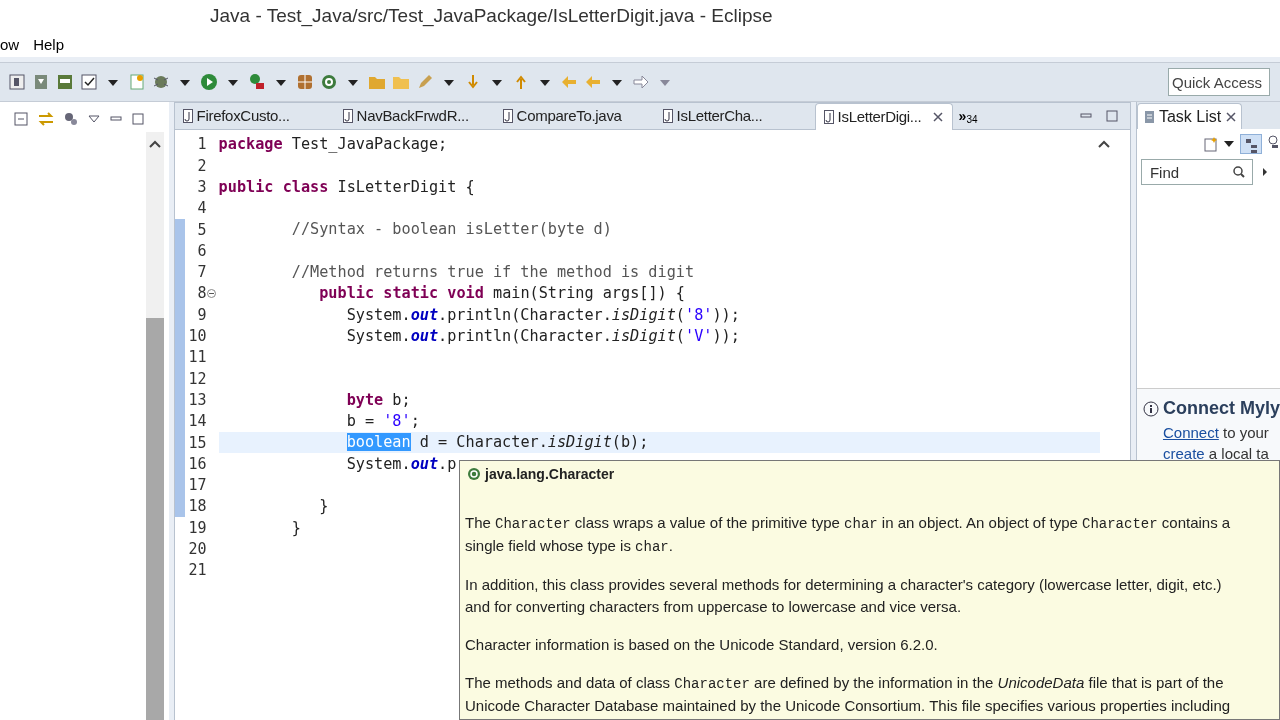  Describe the element at coordinates (1251, 144) in the screenshot. I see `categorized-icon` at that location.